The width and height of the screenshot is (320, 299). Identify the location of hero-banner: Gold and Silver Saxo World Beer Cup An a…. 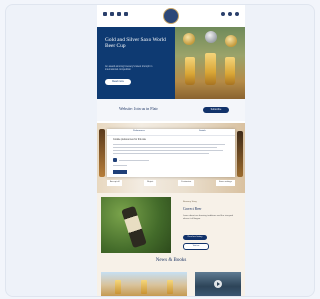
(171, 63).